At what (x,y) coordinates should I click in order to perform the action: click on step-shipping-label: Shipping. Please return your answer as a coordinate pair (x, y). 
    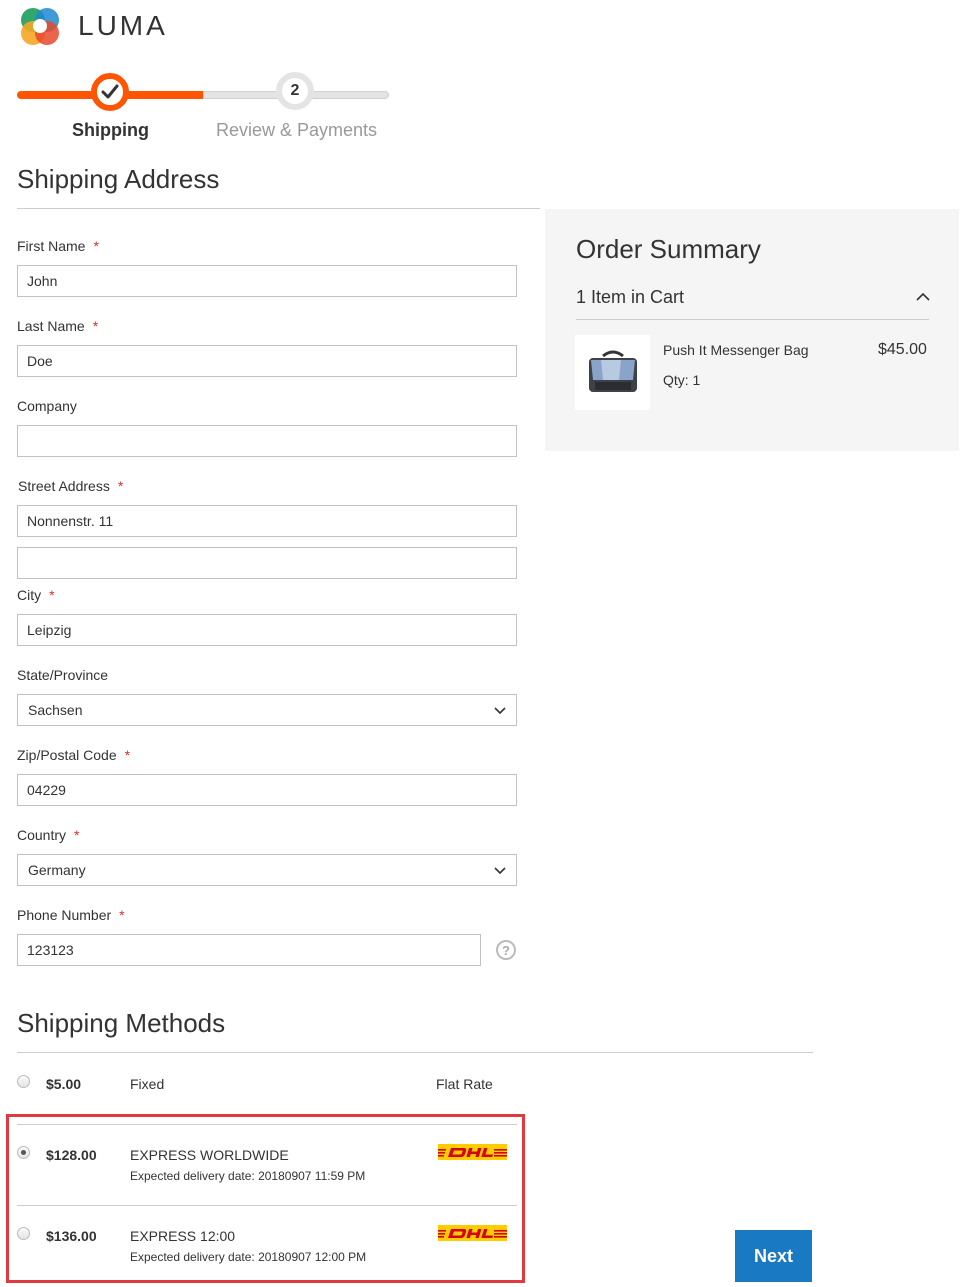
    Looking at the image, I should click on (110, 130).